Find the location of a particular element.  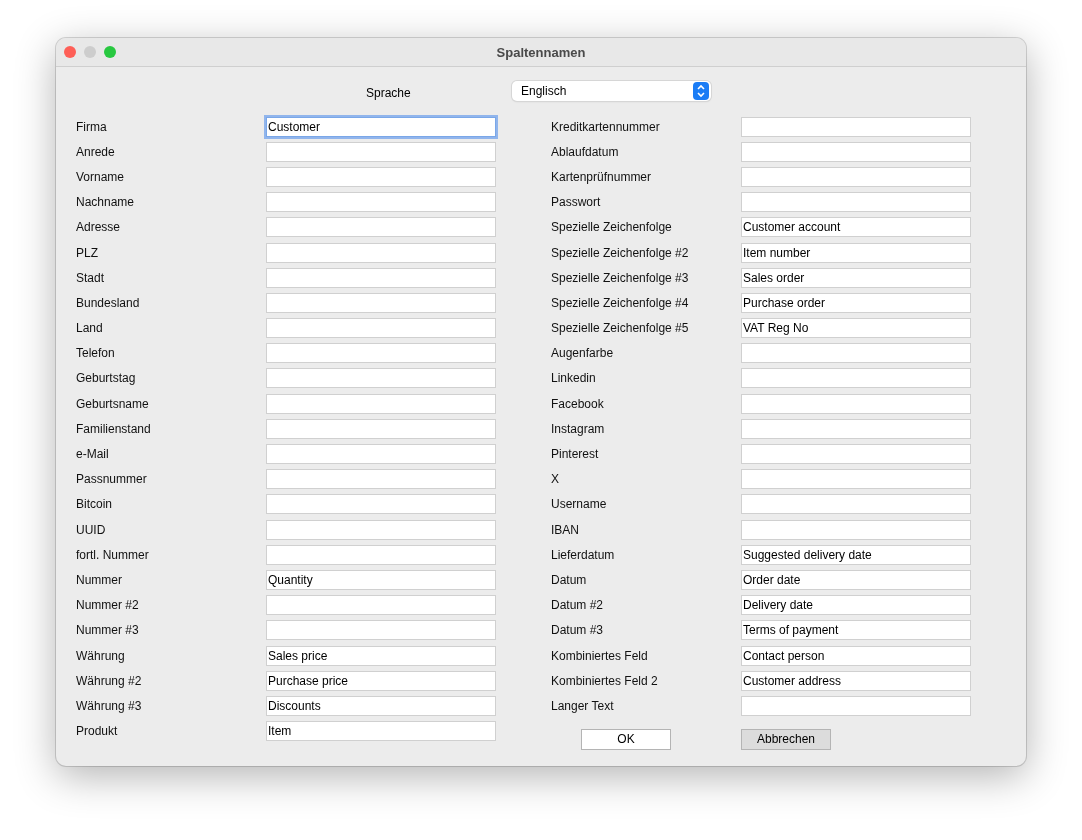

field-label: Kombiniertes Feld is located at coordinates (600, 655).